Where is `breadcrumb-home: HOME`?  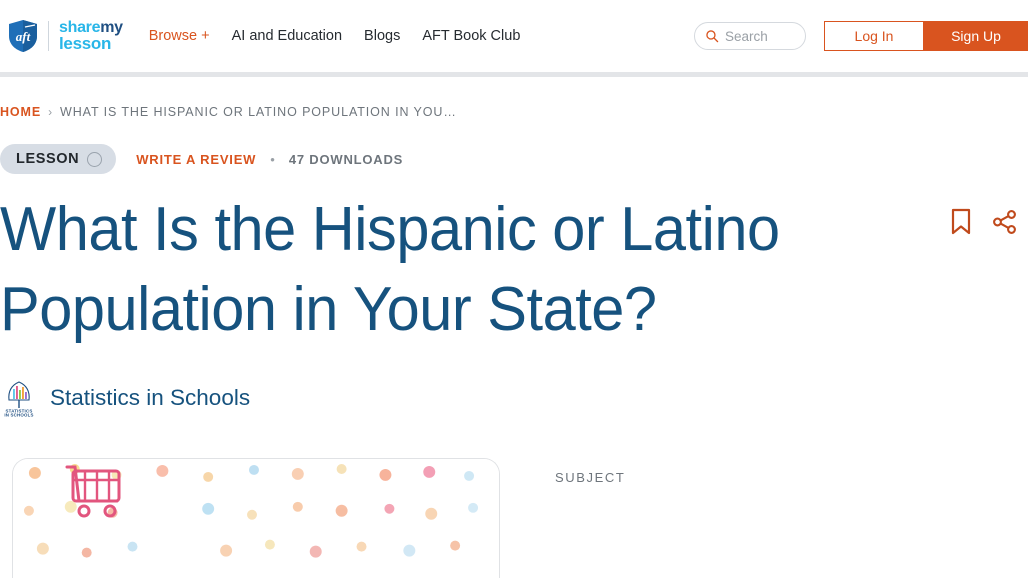 breadcrumb-home: HOME is located at coordinates (20, 112).